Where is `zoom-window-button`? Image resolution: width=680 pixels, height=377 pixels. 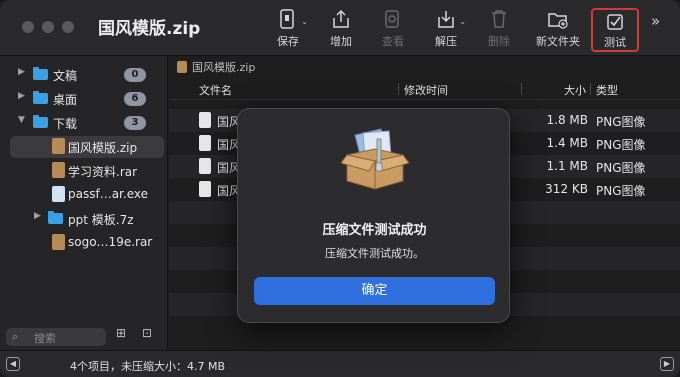 zoom-window-button is located at coordinates (68, 27).